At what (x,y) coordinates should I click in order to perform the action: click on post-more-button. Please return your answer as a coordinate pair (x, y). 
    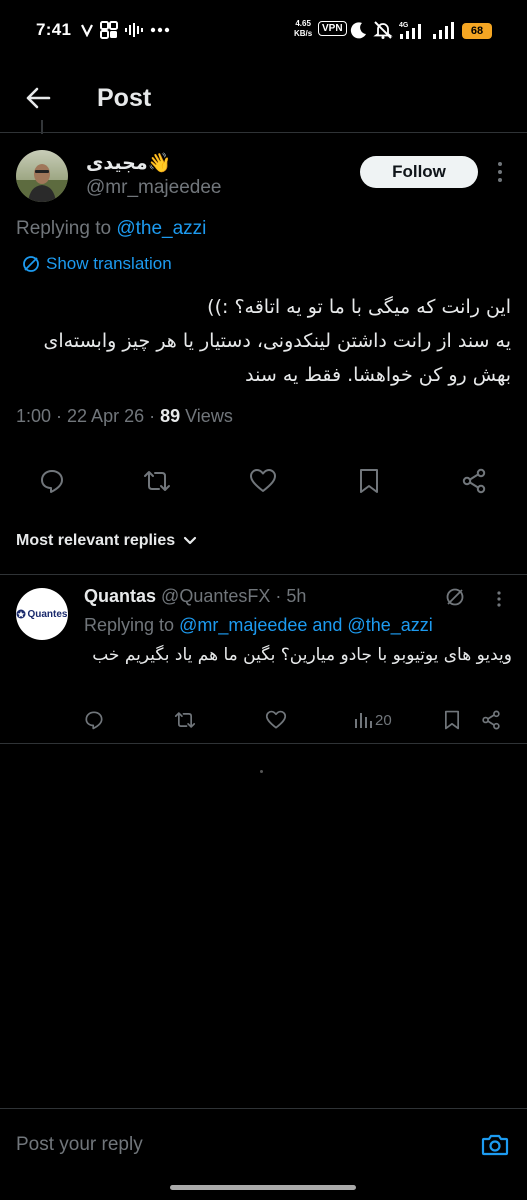
    Looking at the image, I should click on (500, 172).